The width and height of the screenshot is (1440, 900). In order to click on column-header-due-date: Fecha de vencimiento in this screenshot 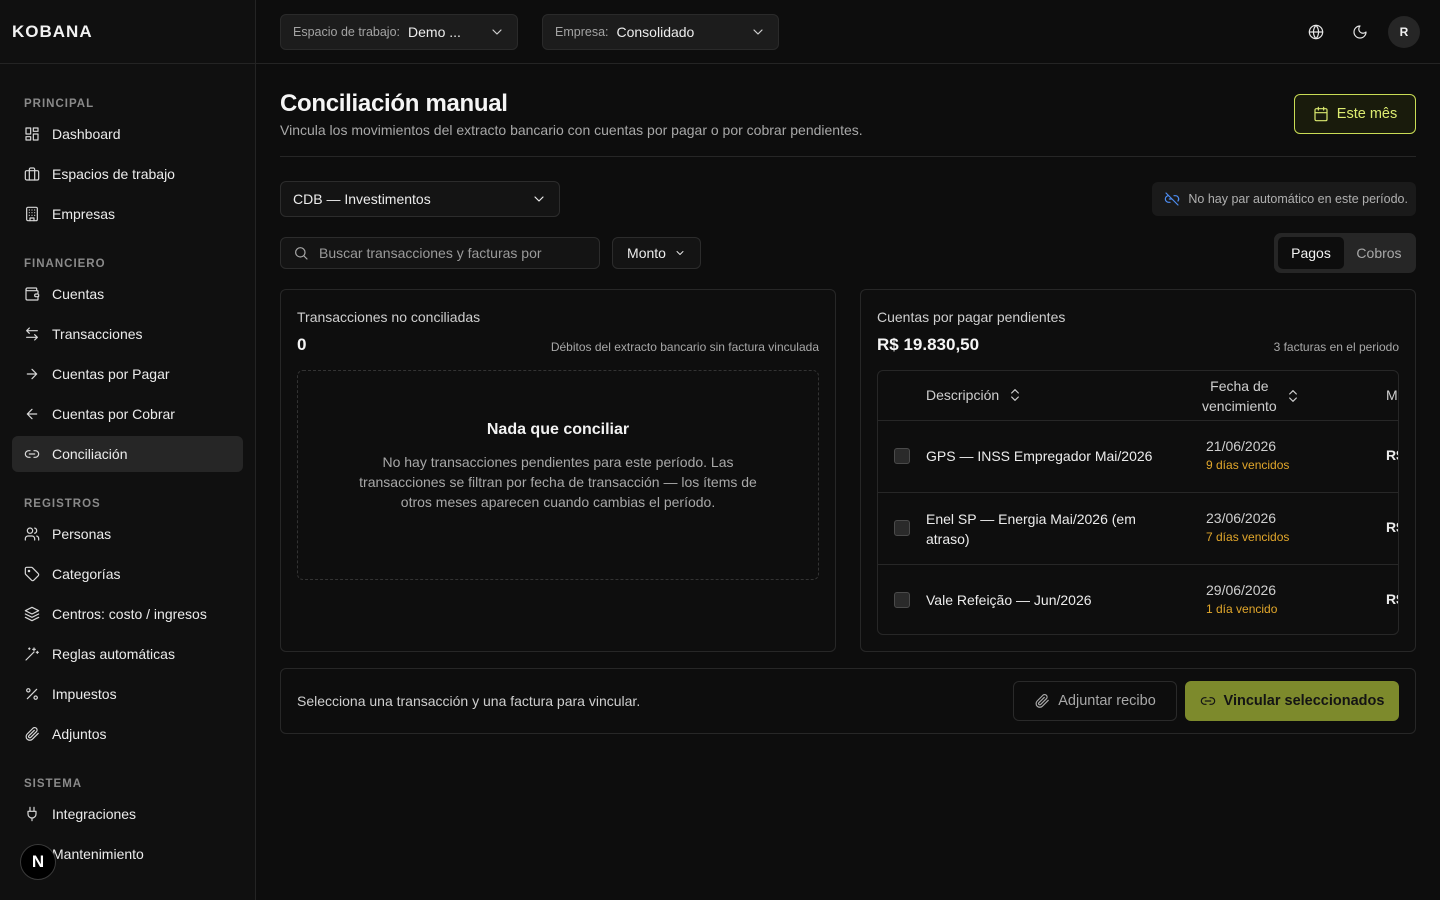, I will do `click(1251, 396)`.